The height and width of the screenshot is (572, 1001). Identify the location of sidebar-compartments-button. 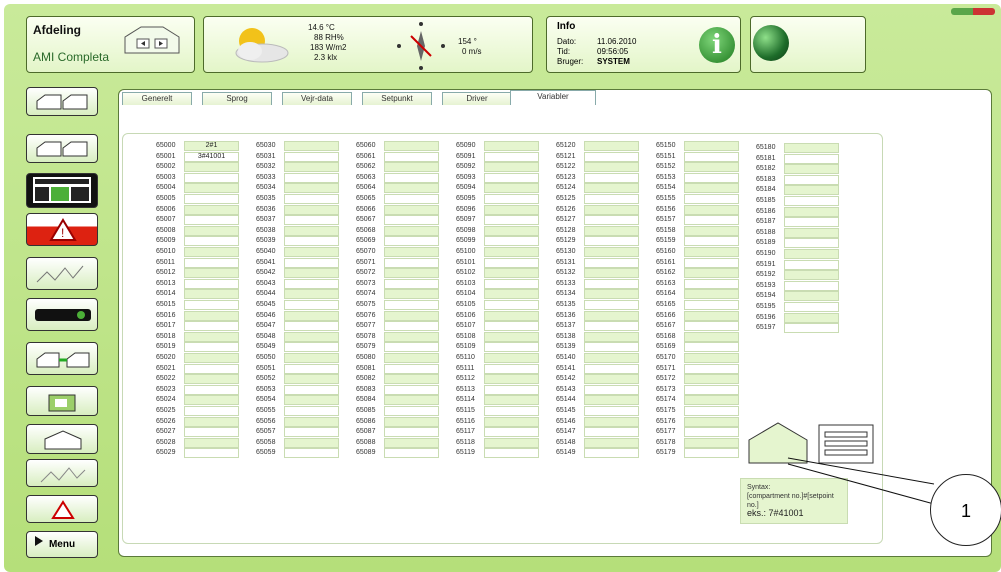
(62, 148).